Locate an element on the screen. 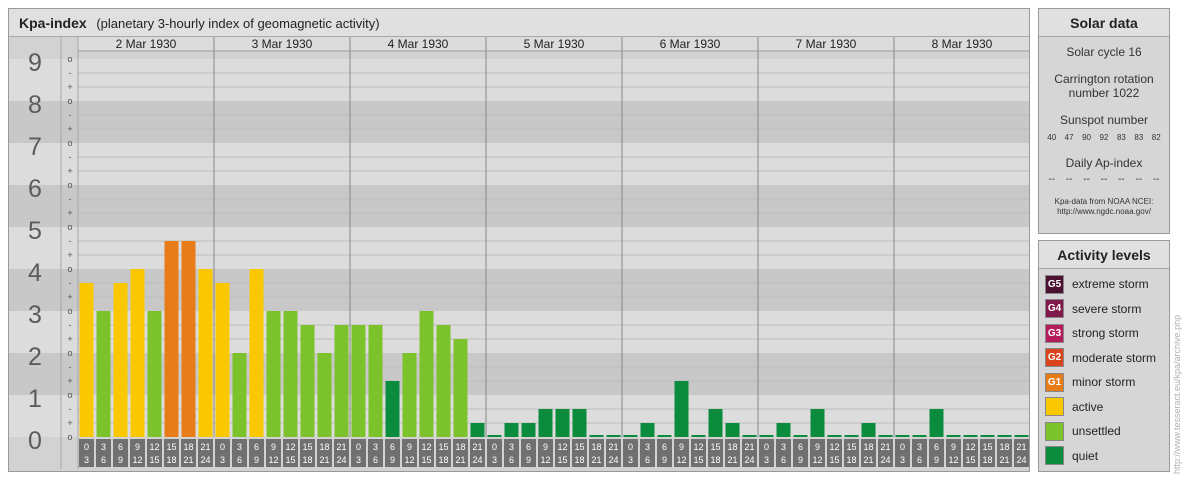 The width and height of the screenshot is (1184, 480). interval-start-label: 0 is located at coordinates (766, 447).